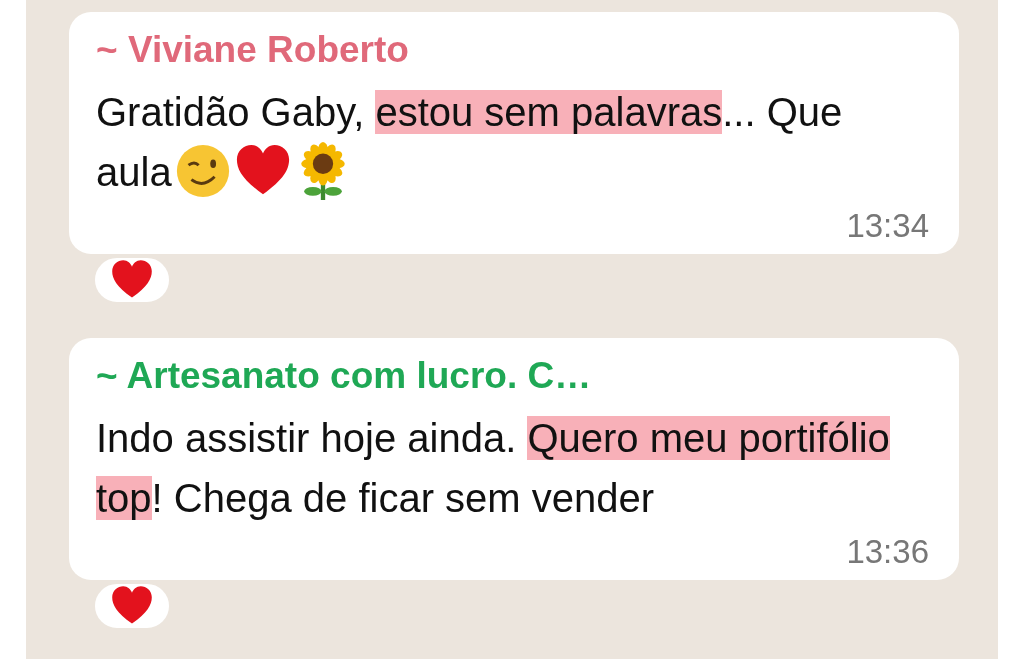 The image size is (1024, 659). What do you see at coordinates (253, 50) in the screenshot?
I see `sender-name: ~ Viviane Roberto` at bounding box center [253, 50].